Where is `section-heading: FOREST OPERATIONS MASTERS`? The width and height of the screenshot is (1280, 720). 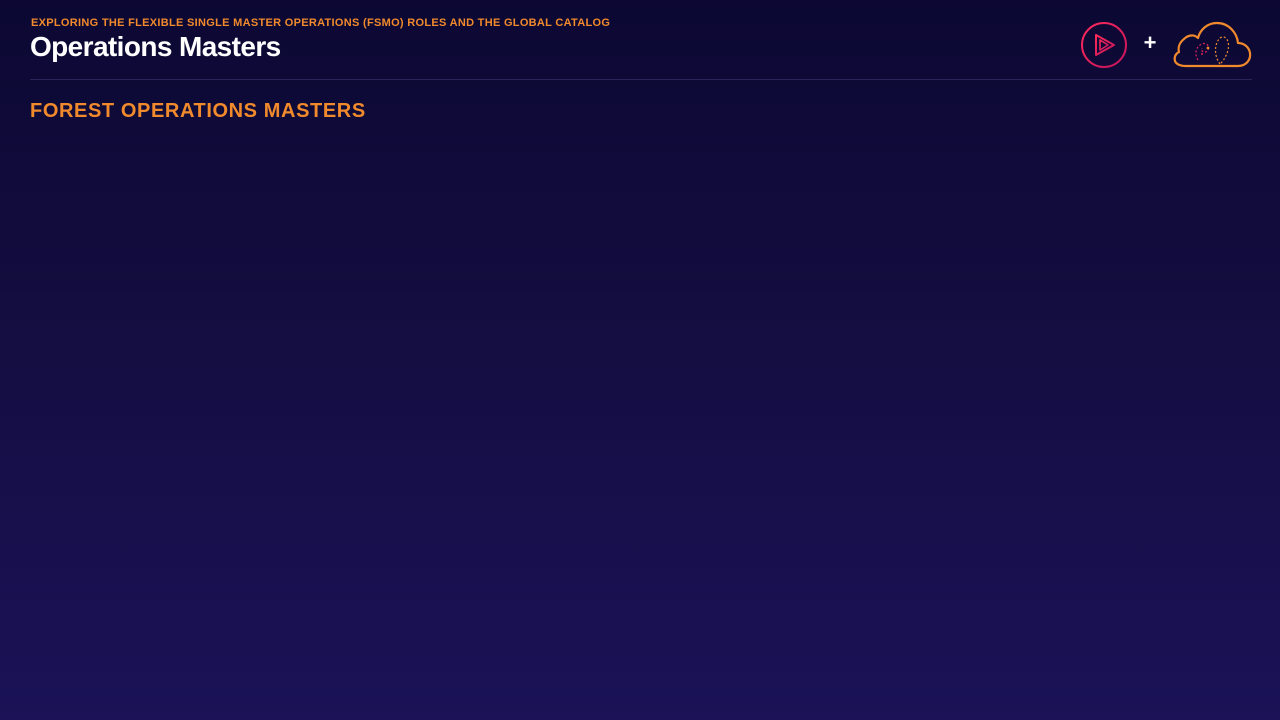 section-heading: FOREST OPERATIONS MASTERS is located at coordinates (198, 111).